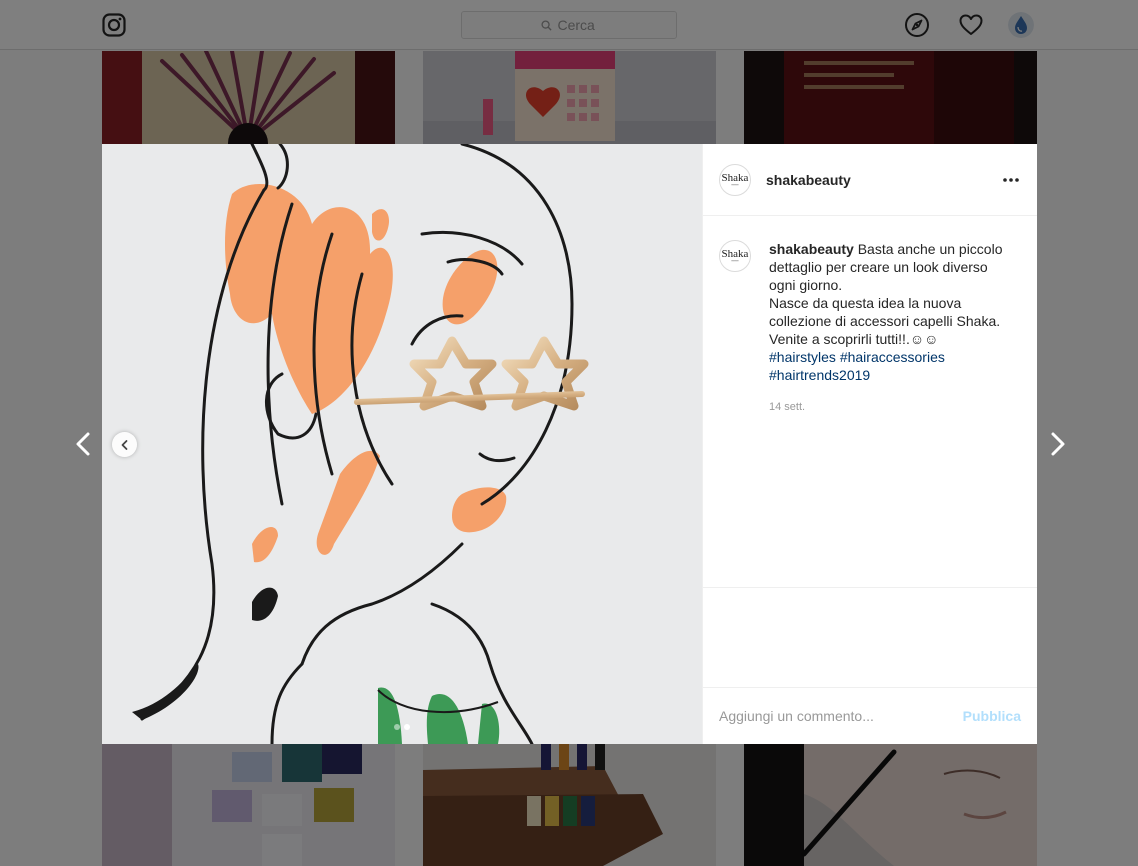 The image size is (1138, 866). What do you see at coordinates (1057, 444) in the screenshot?
I see `chevron-right-icon` at bounding box center [1057, 444].